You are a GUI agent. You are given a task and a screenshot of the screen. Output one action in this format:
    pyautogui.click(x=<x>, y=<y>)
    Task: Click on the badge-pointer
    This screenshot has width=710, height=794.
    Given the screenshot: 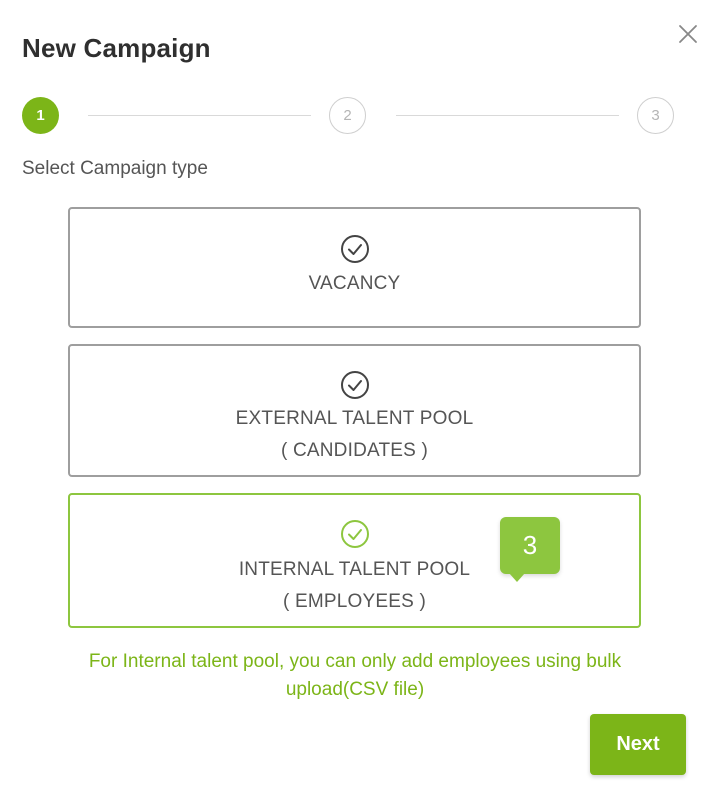 What is the action you would take?
    pyautogui.click(x=517, y=577)
    